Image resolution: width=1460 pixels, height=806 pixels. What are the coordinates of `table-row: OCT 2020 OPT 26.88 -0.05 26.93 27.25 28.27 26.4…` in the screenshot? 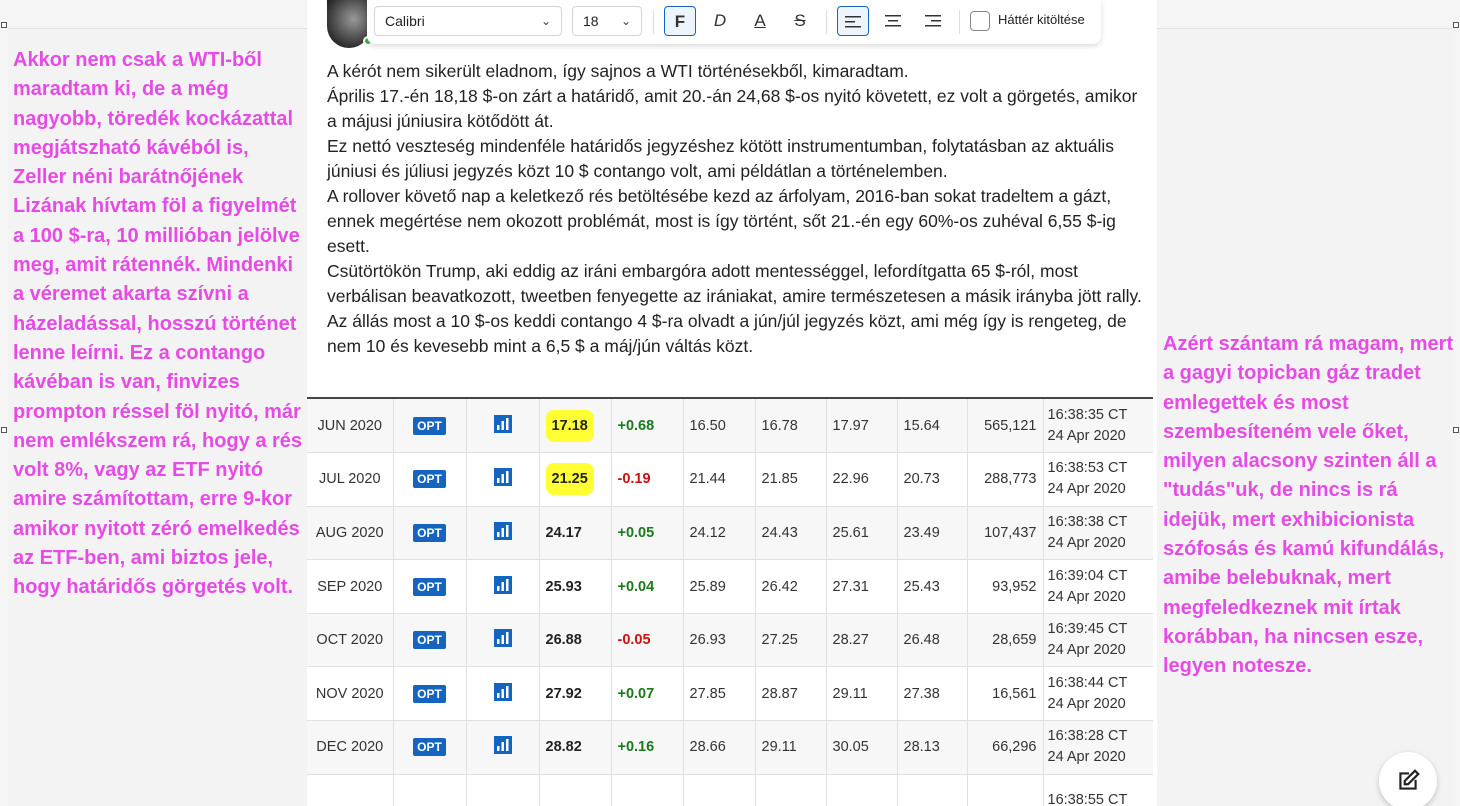 It's located at (730, 640).